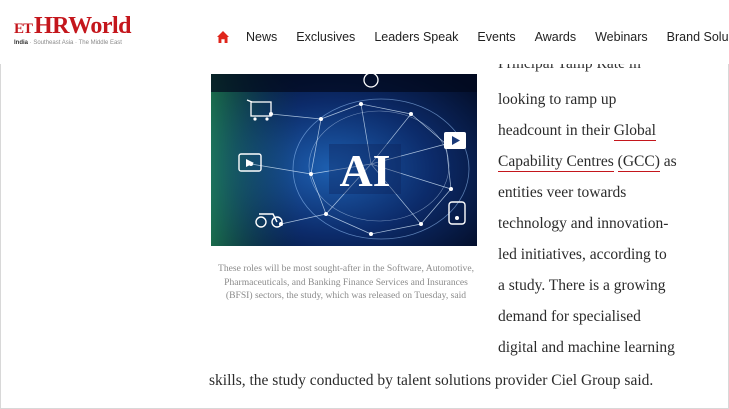  What do you see at coordinates (577, 131) in the screenshot?
I see `article-line: headcount in their Global` at bounding box center [577, 131].